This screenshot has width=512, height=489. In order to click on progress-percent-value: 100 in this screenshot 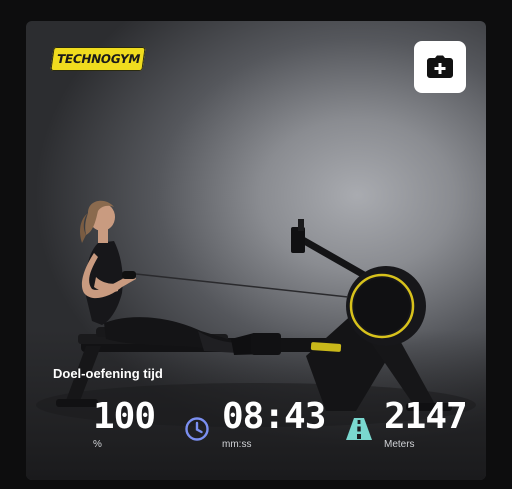, I will do `click(124, 416)`.